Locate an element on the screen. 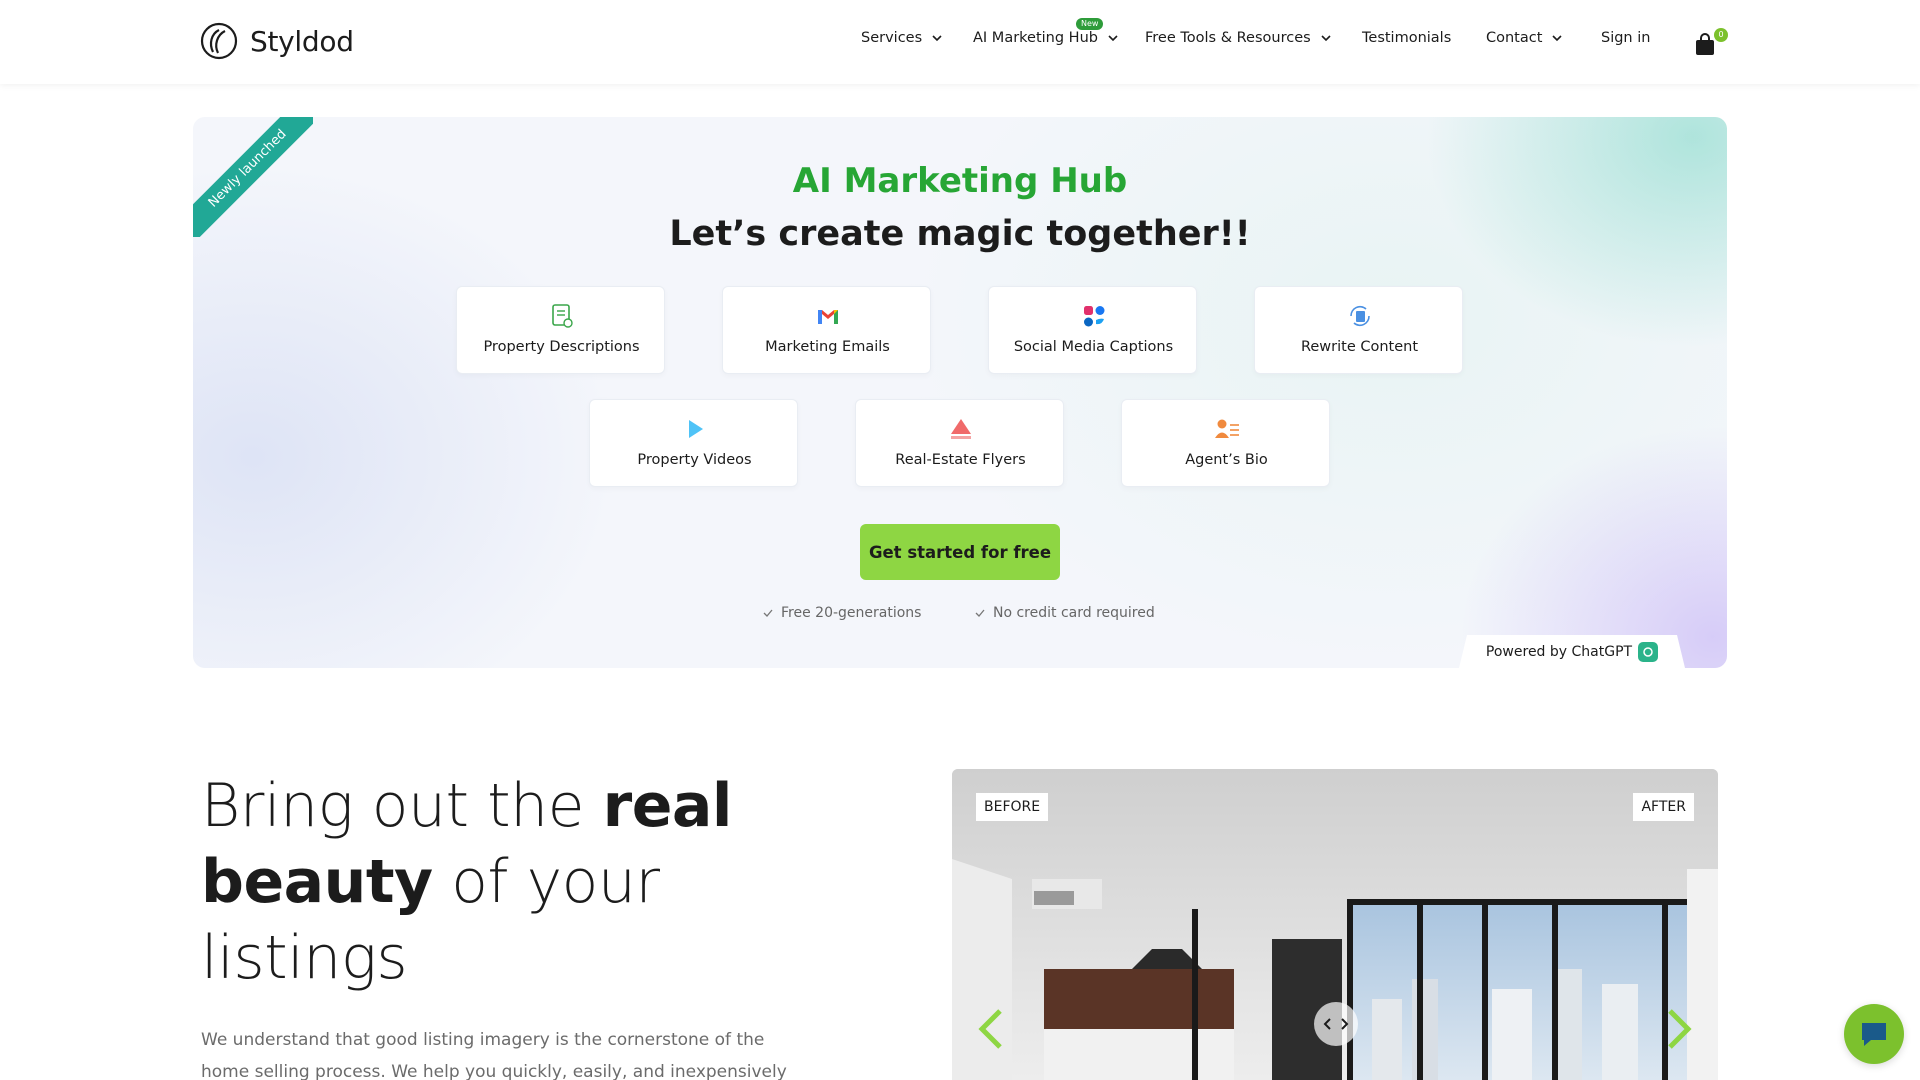 This screenshot has height=1080, width=1920. after-label: AFTER is located at coordinates (1663, 807).